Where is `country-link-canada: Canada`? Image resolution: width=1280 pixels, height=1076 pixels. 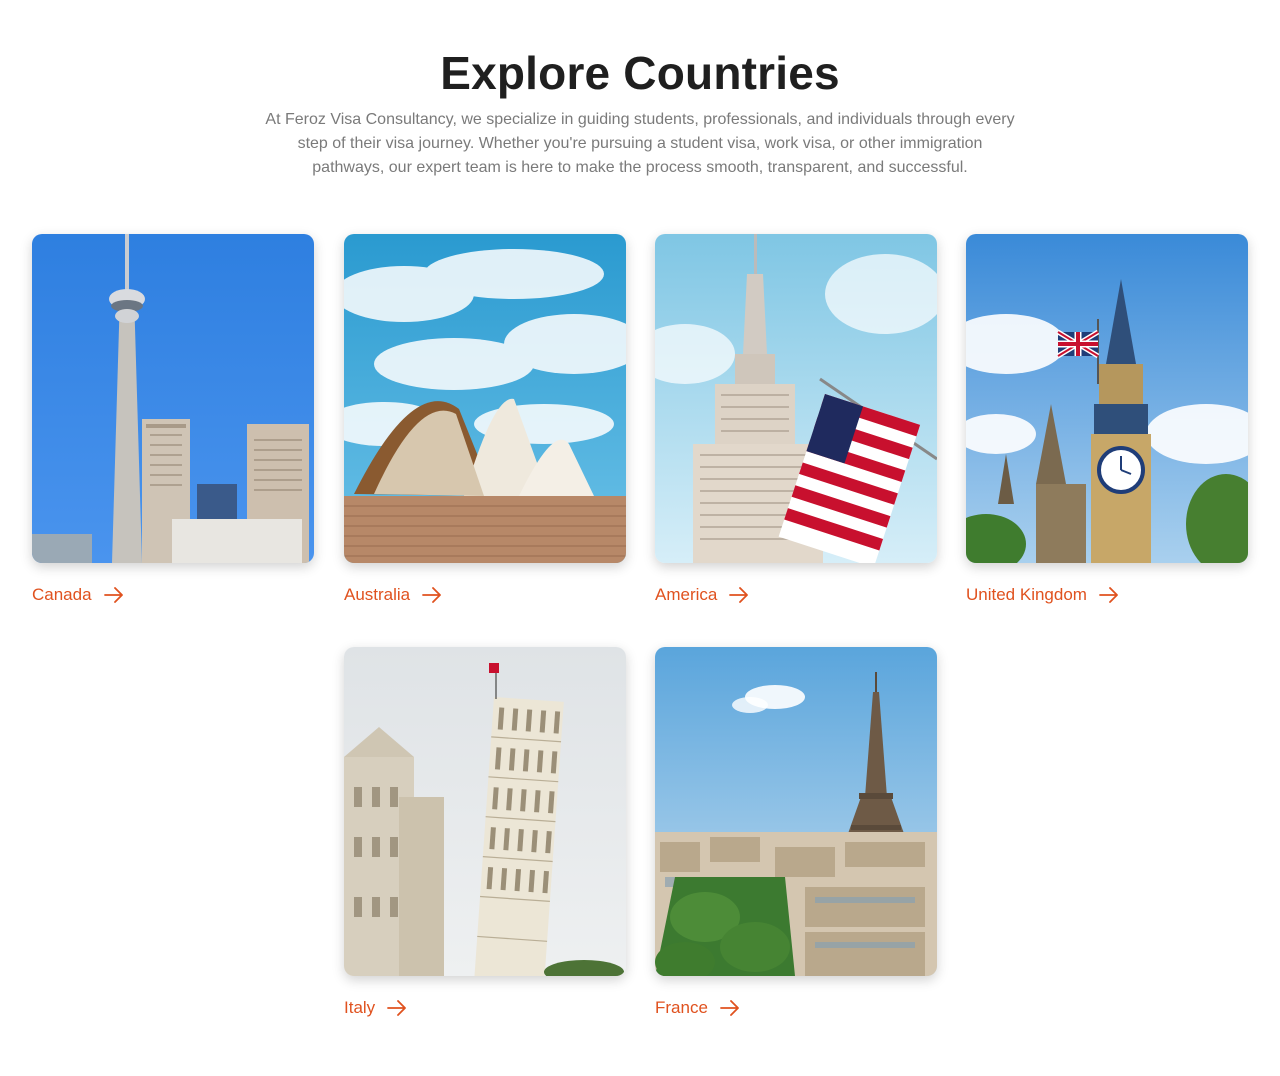
country-link-canada: Canada is located at coordinates (78, 595).